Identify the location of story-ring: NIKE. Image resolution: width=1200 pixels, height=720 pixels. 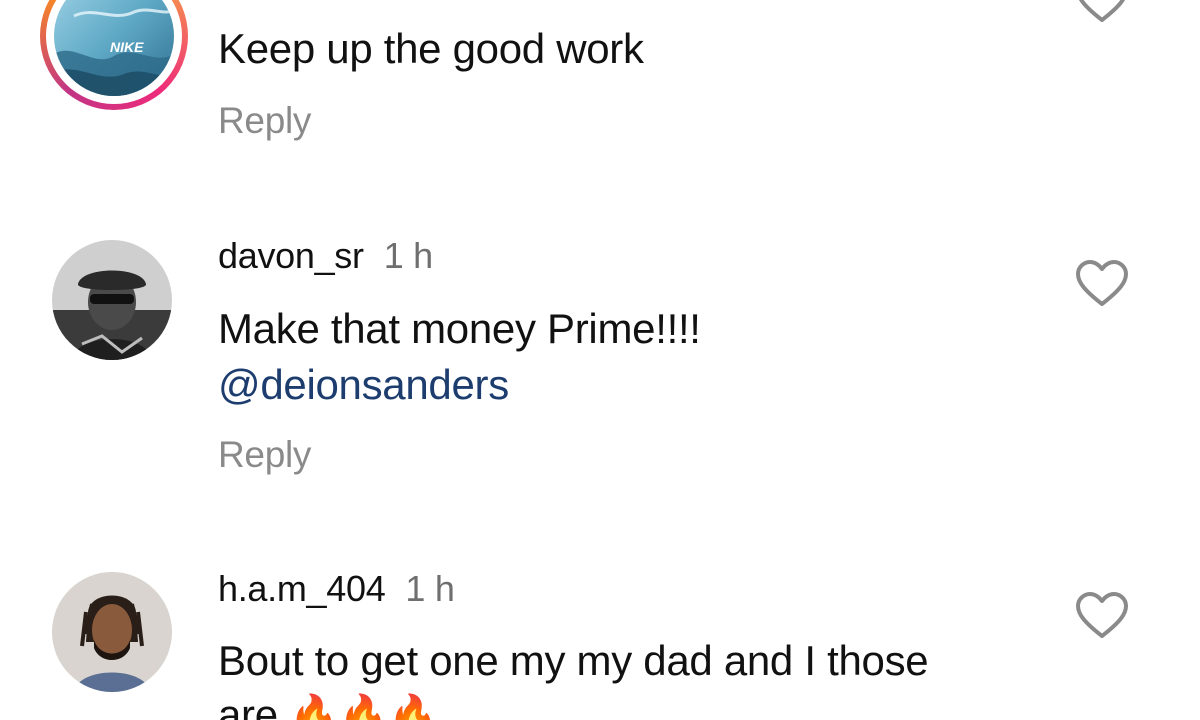
(114, 55).